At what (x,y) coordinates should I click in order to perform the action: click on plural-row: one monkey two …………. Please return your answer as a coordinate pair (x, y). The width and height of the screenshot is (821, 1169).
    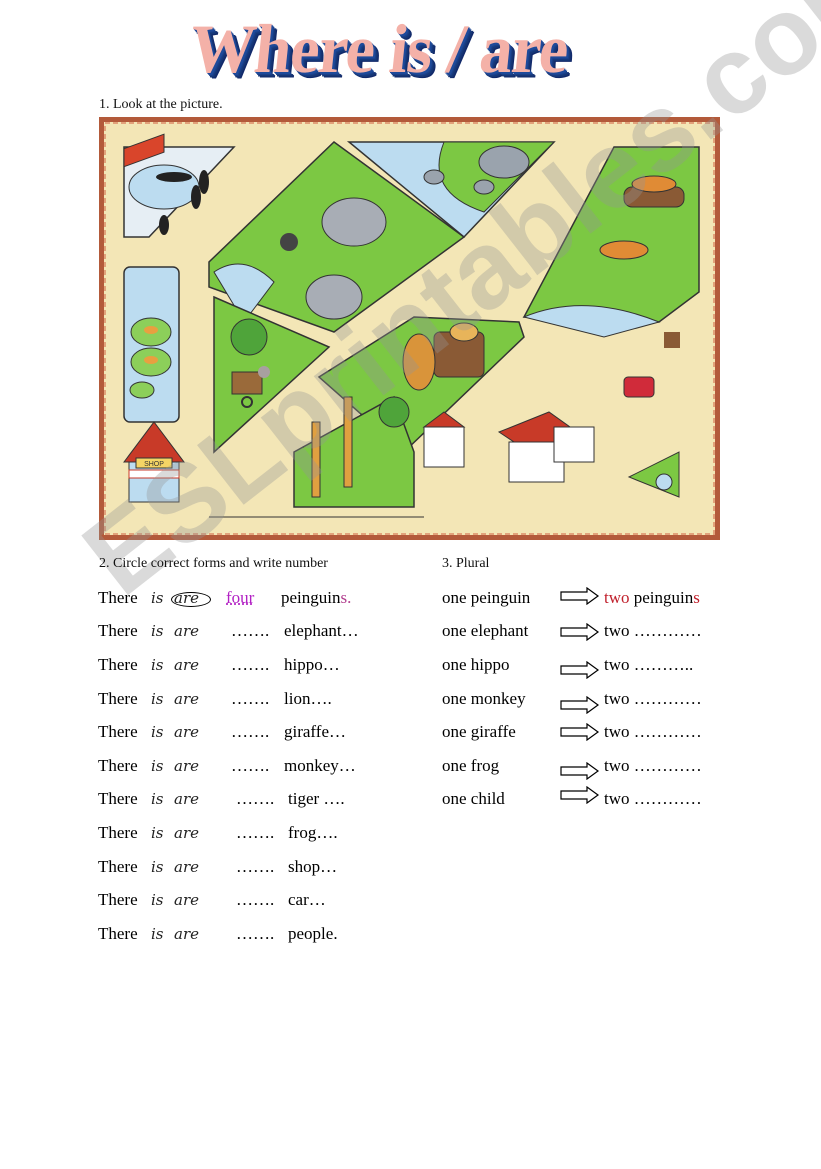
    Looking at the image, I should click on (587, 700).